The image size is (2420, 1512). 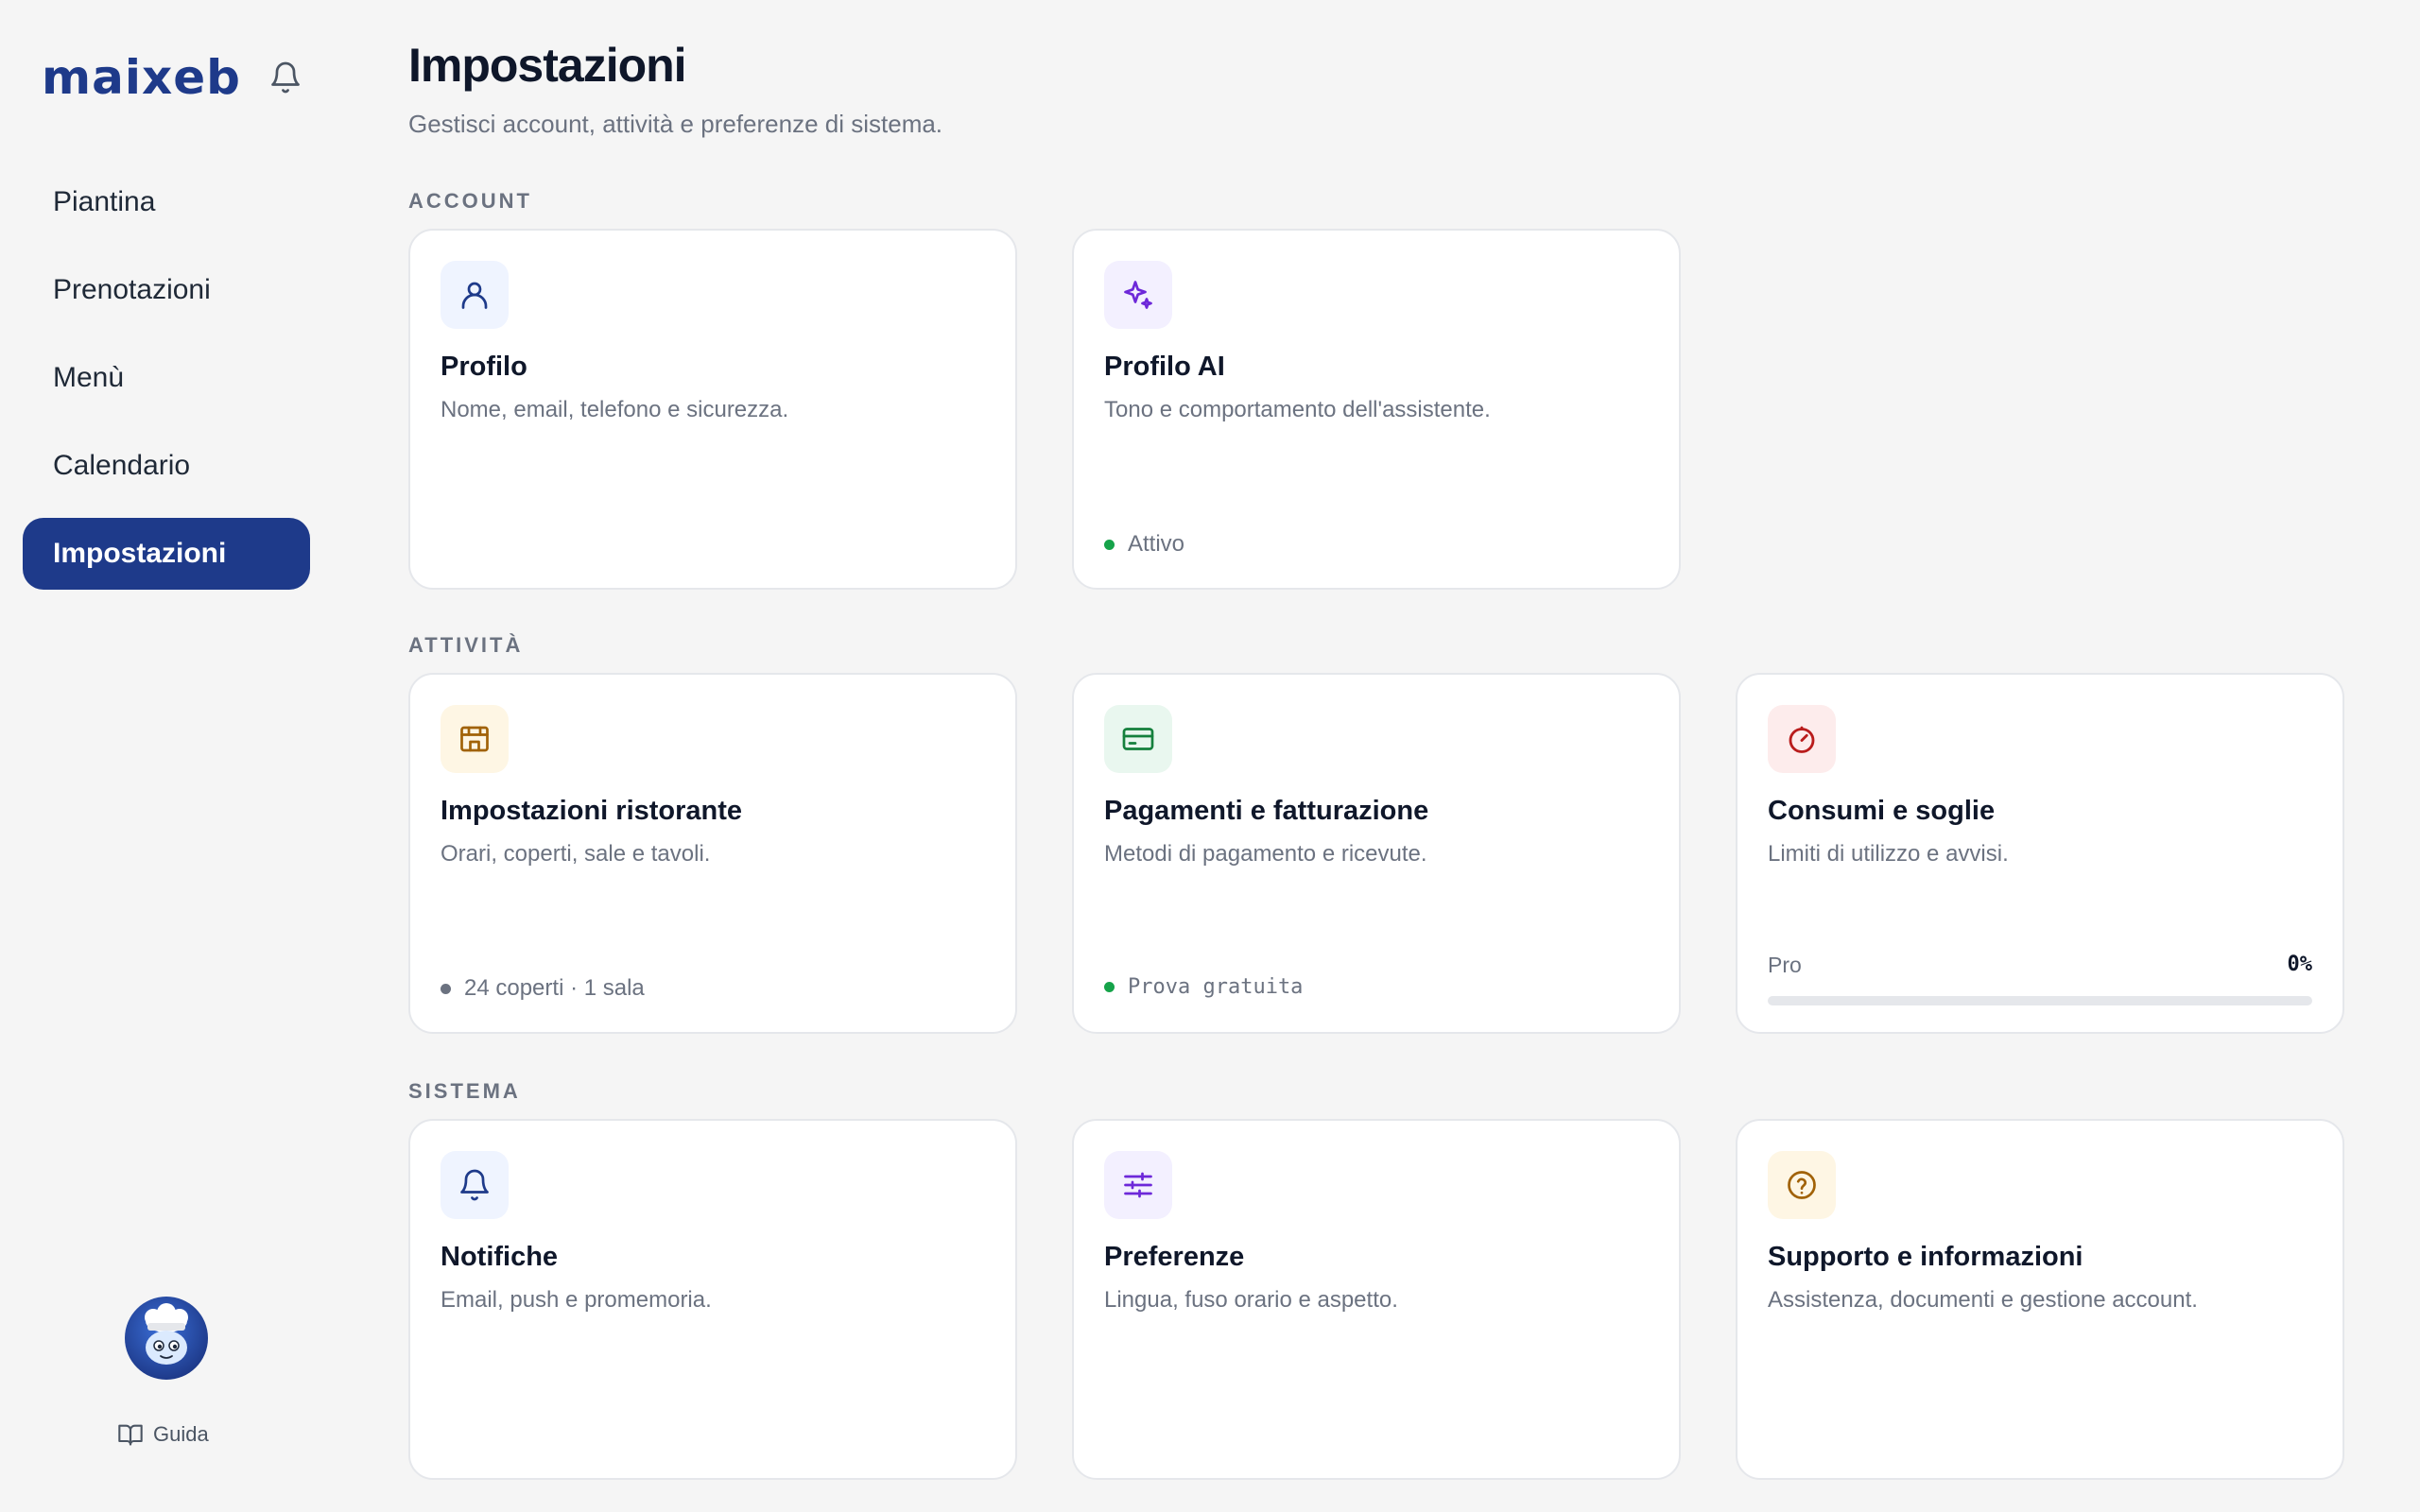 What do you see at coordinates (1174, 1257) in the screenshot?
I see `card-title: Preferenze` at bounding box center [1174, 1257].